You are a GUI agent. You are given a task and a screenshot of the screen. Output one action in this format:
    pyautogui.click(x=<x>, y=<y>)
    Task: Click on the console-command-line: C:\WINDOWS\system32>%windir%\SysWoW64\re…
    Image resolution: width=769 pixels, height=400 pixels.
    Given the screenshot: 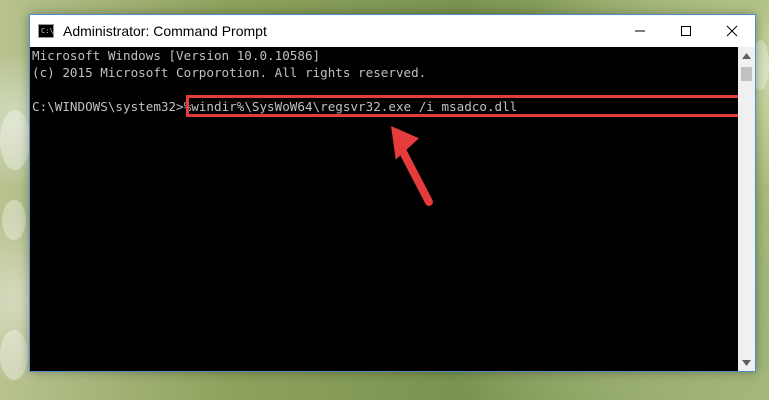 What is the action you would take?
    pyautogui.click(x=387, y=106)
    